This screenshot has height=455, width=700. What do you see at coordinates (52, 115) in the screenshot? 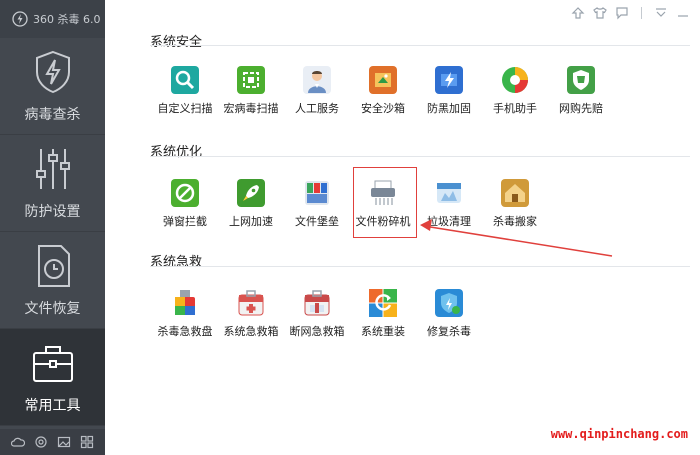
I see `sidebar-item-label: 病毒查杀` at bounding box center [52, 115].